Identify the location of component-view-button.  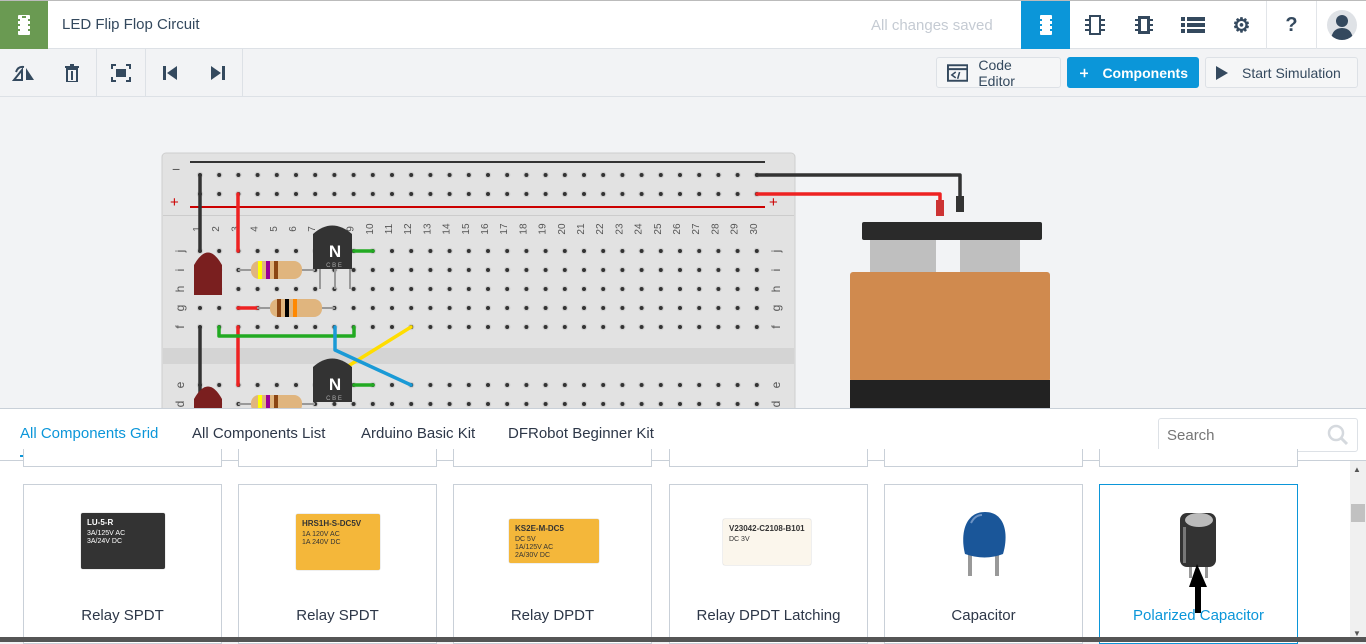
(1094, 25).